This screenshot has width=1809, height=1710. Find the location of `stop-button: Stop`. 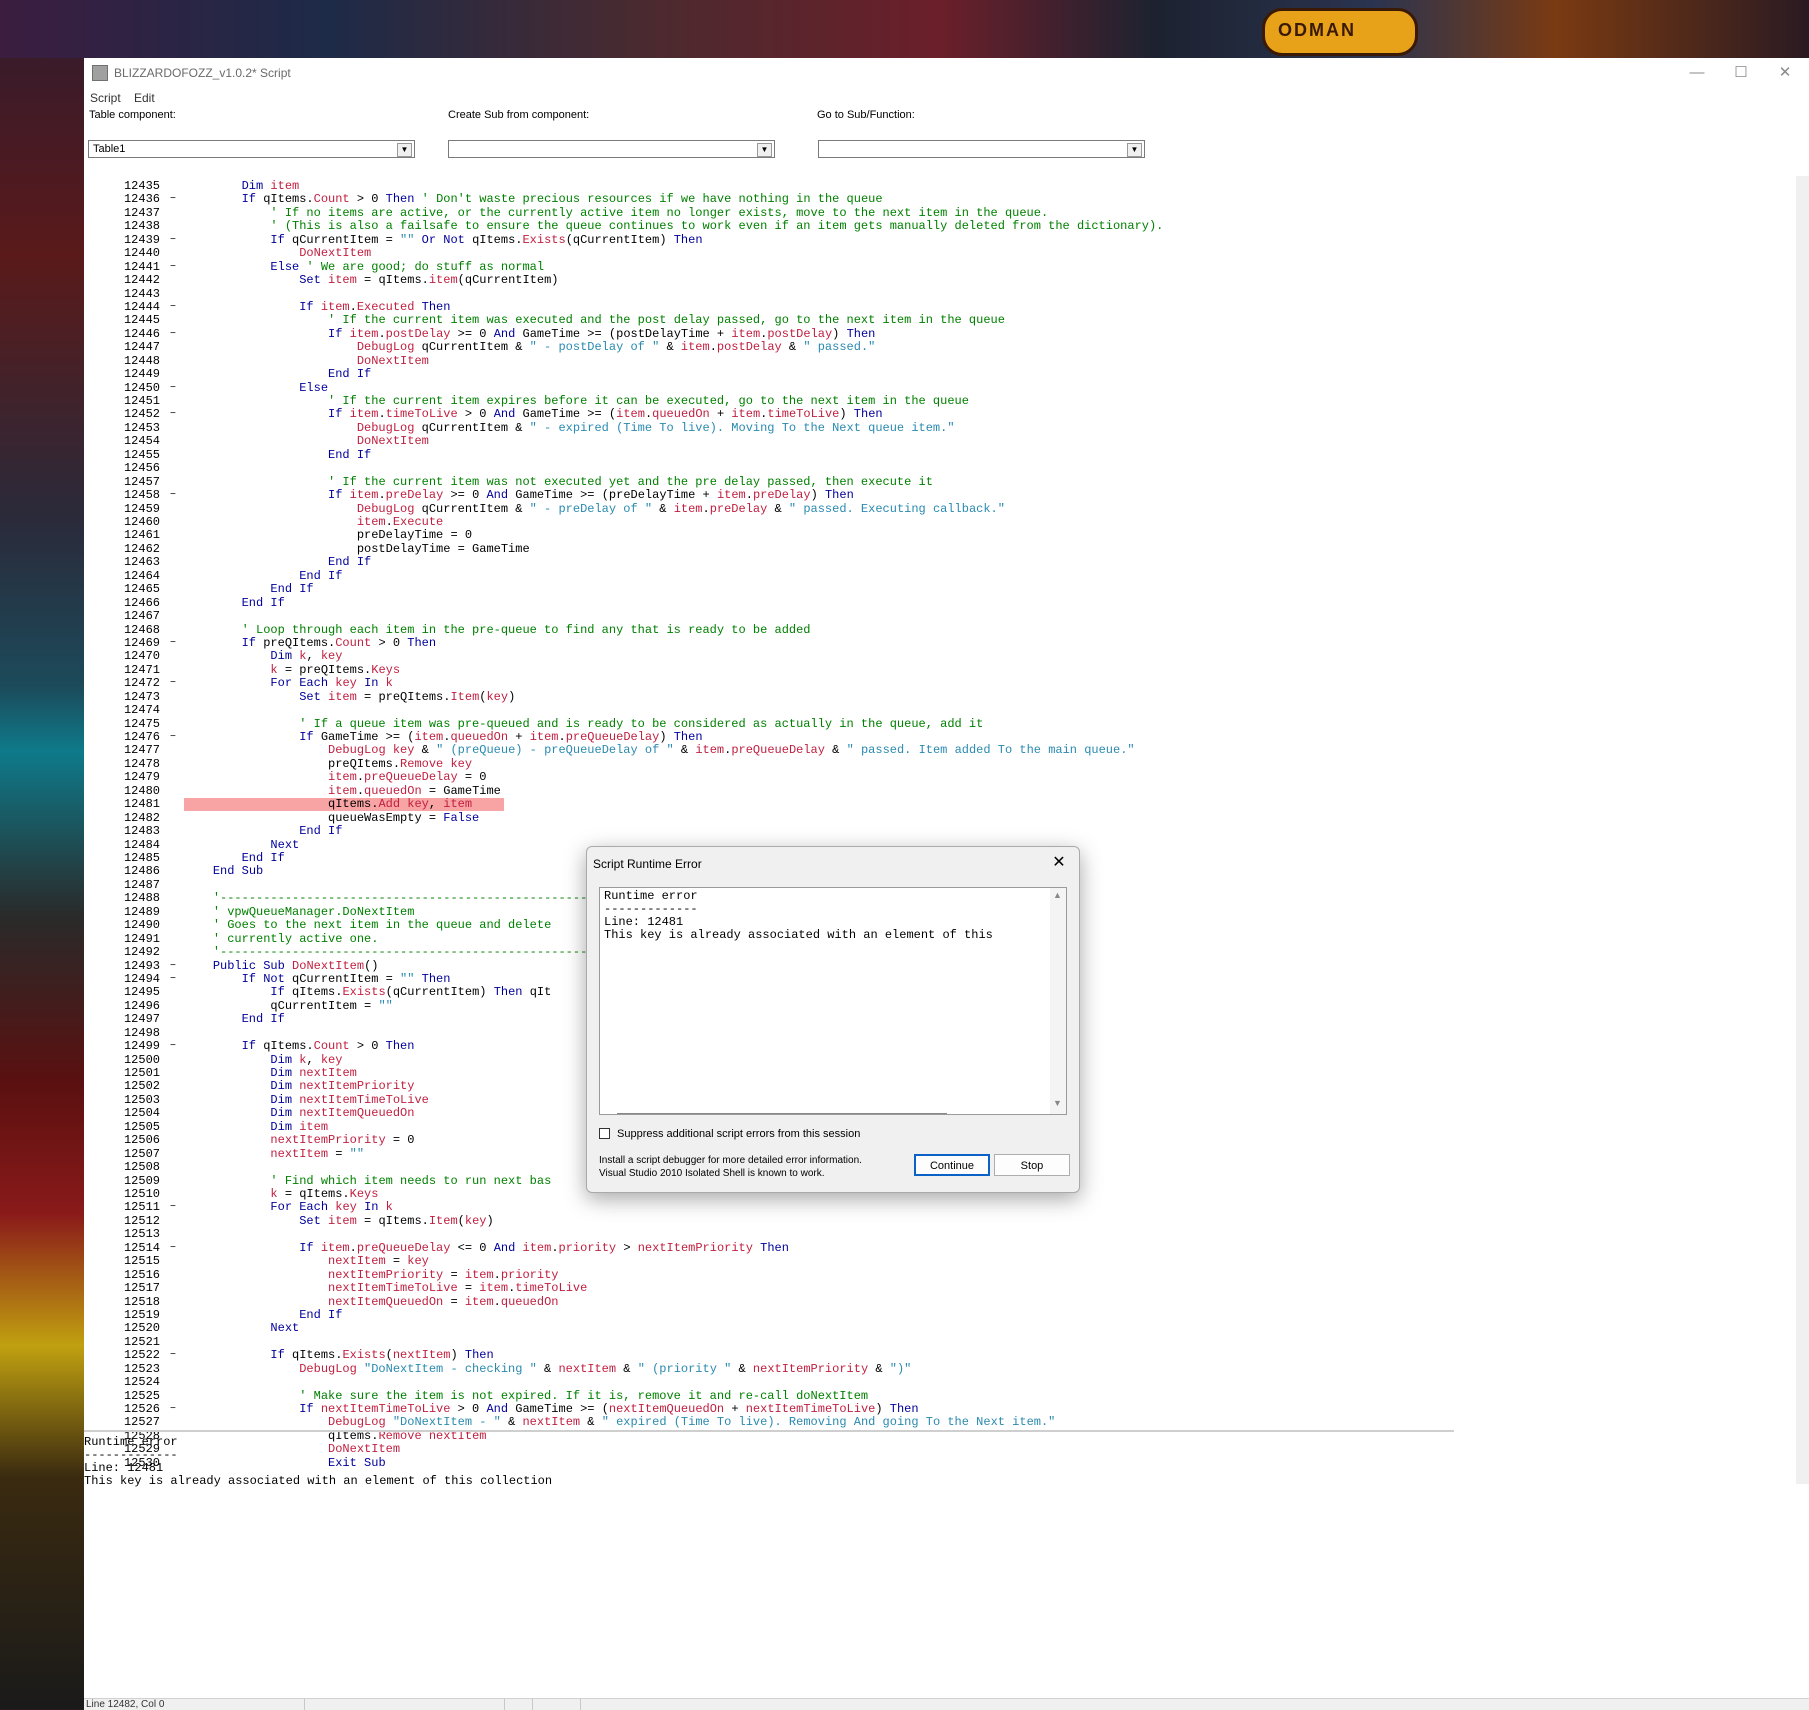

stop-button: Stop is located at coordinates (1032, 1165).